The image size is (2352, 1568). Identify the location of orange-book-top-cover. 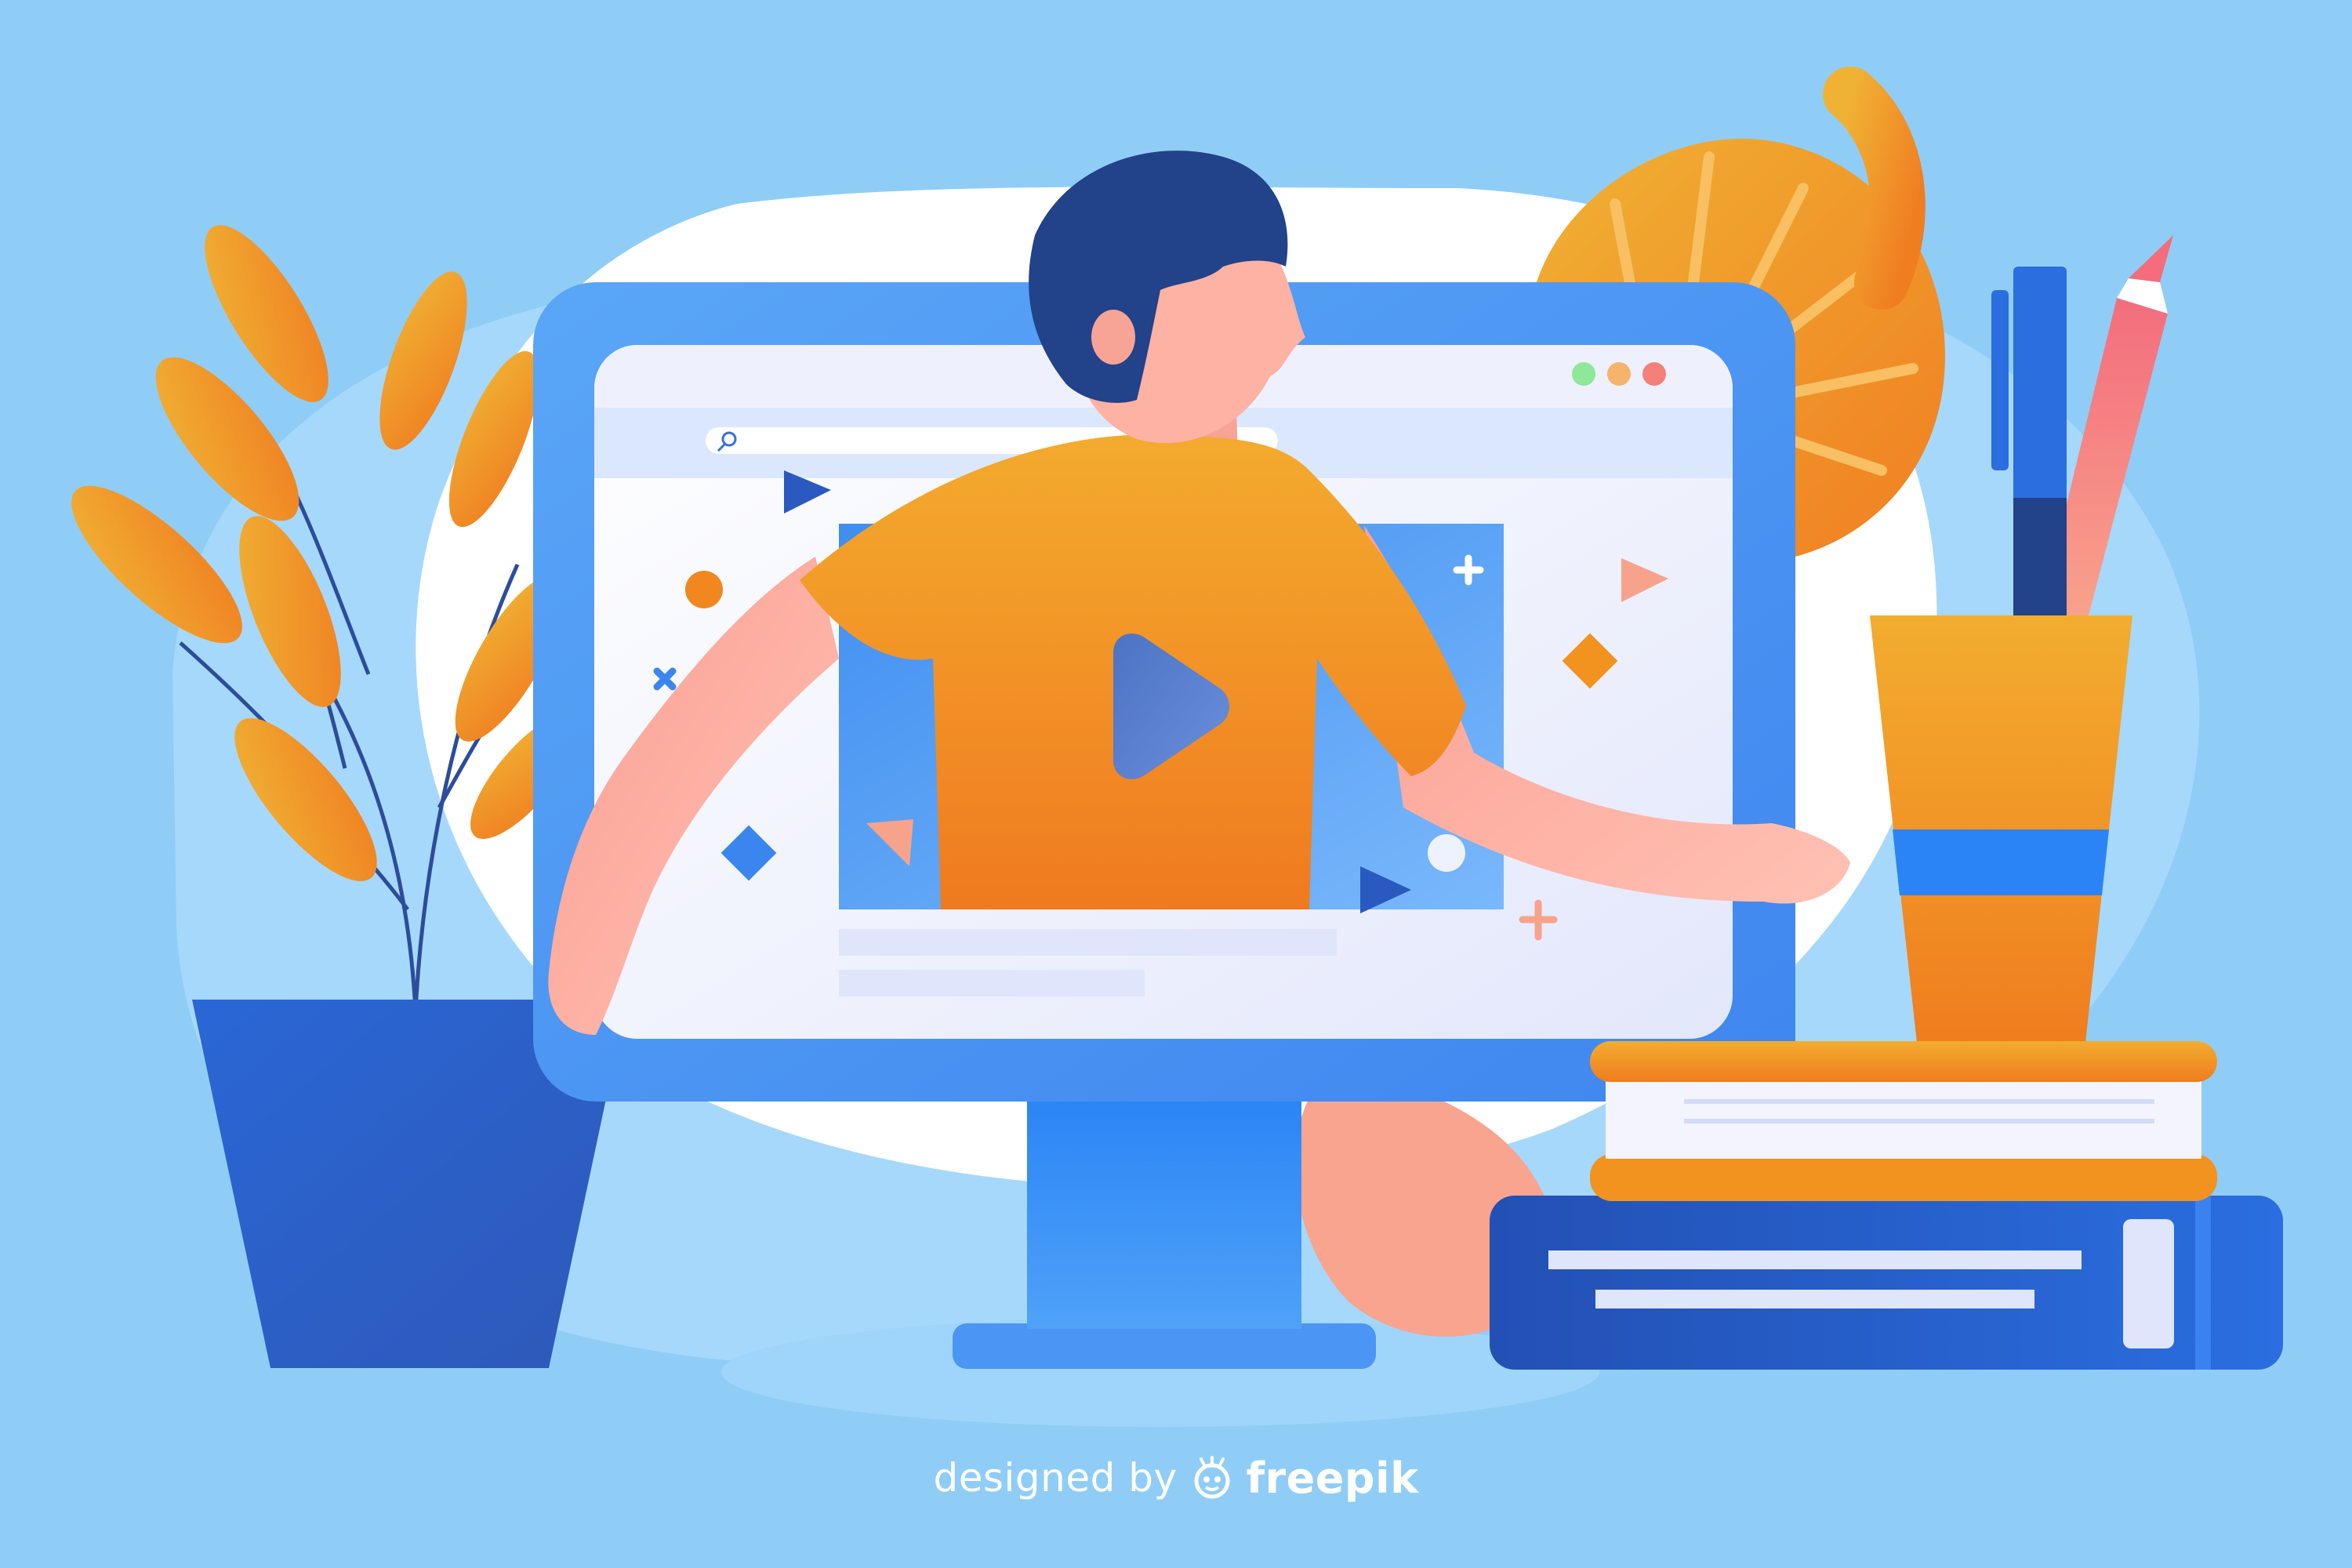
(1903, 1061).